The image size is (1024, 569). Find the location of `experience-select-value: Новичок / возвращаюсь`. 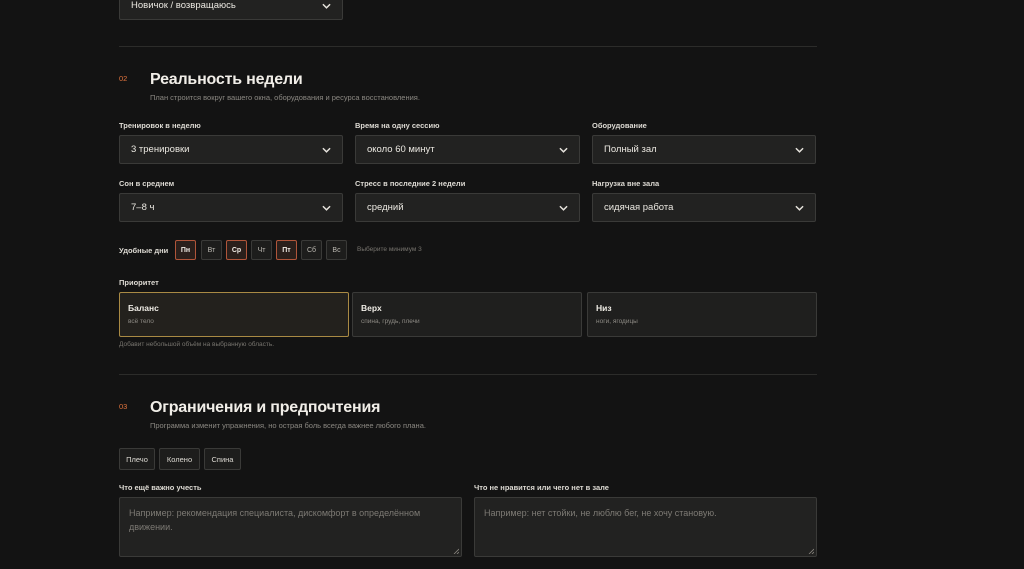

experience-select-value: Новичок / возвращаюсь is located at coordinates (183, 5).